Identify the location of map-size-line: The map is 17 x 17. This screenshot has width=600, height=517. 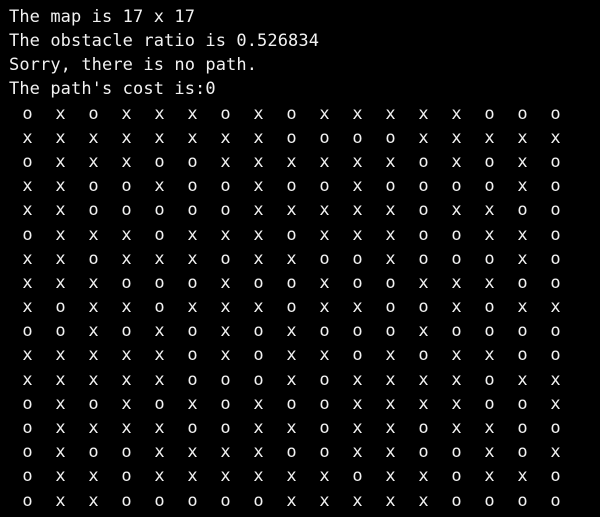
(102, 17).